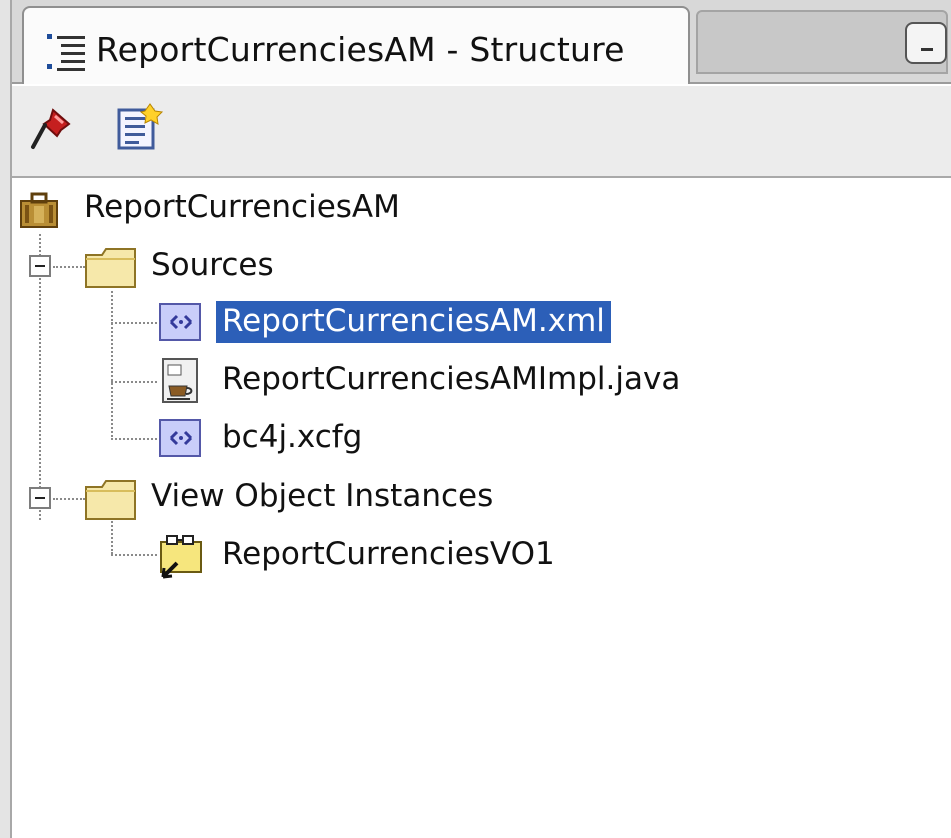 This screenshot has width=951, height=838. What do you see at coordinates (242, 208) in the screenshot?
I see `tree-root-label: ReportCurrenciesAM` at bounding box center [242, 208].